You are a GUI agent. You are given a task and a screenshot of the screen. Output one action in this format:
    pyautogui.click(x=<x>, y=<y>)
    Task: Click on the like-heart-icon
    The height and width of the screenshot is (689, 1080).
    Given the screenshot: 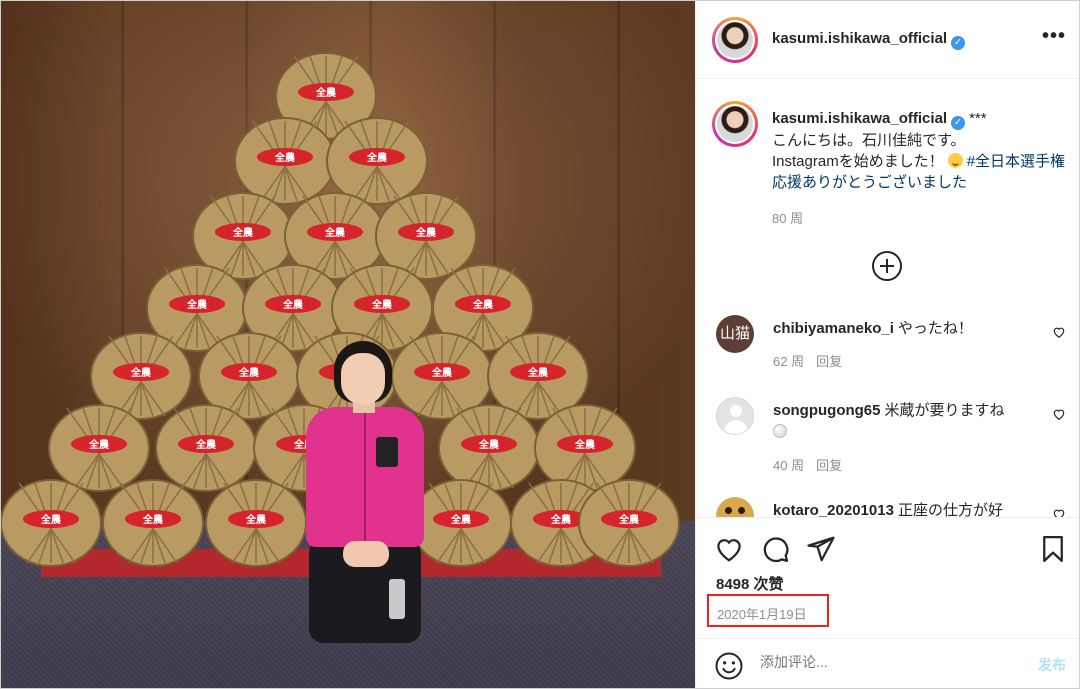 What is the action you would take?
    pyautogui.click(x=729, y=549)
    